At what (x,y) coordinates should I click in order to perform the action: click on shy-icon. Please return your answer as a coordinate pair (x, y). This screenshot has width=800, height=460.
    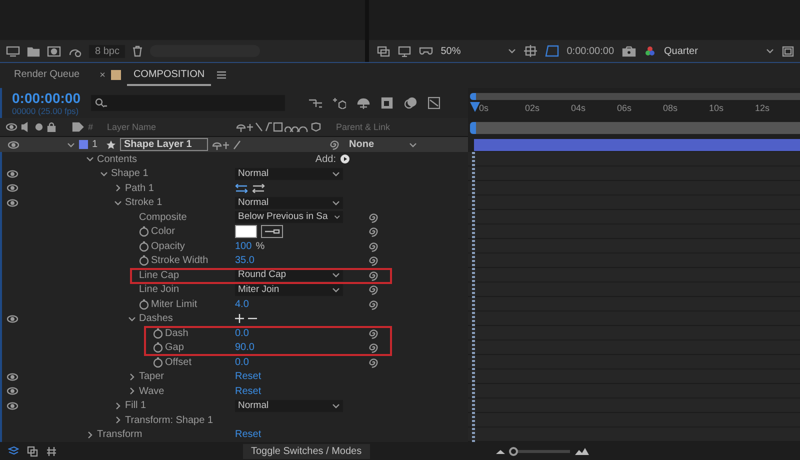
    Looking at the image, I should click on (363, 103).